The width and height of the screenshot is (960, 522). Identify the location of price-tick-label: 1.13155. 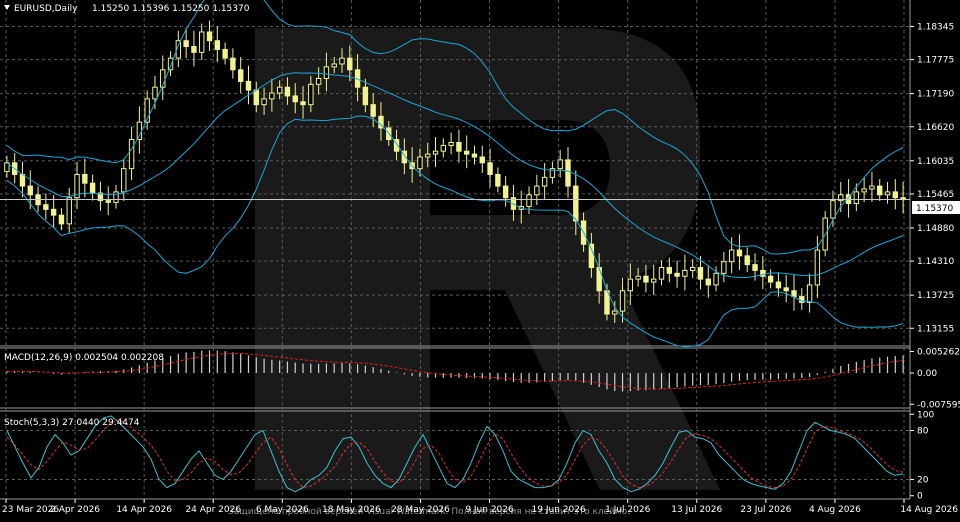
(935, 329).